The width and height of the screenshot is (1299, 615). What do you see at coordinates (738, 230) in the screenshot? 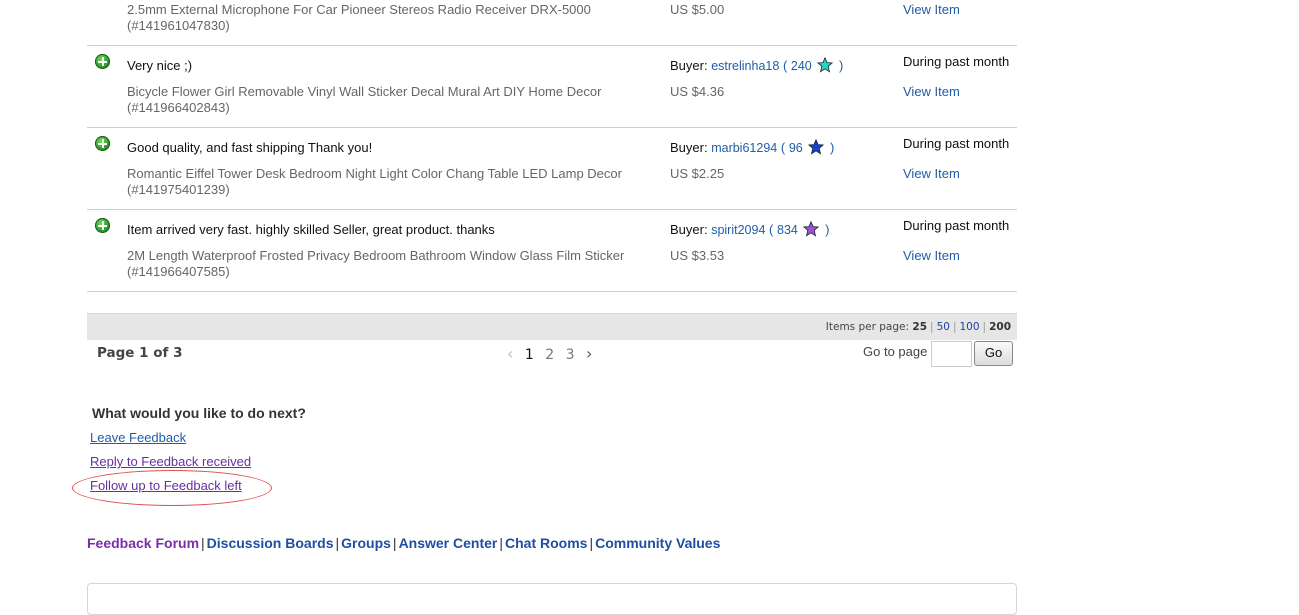
I see `buyer-name-link: spirit2094` at bounding box center [738, 230].